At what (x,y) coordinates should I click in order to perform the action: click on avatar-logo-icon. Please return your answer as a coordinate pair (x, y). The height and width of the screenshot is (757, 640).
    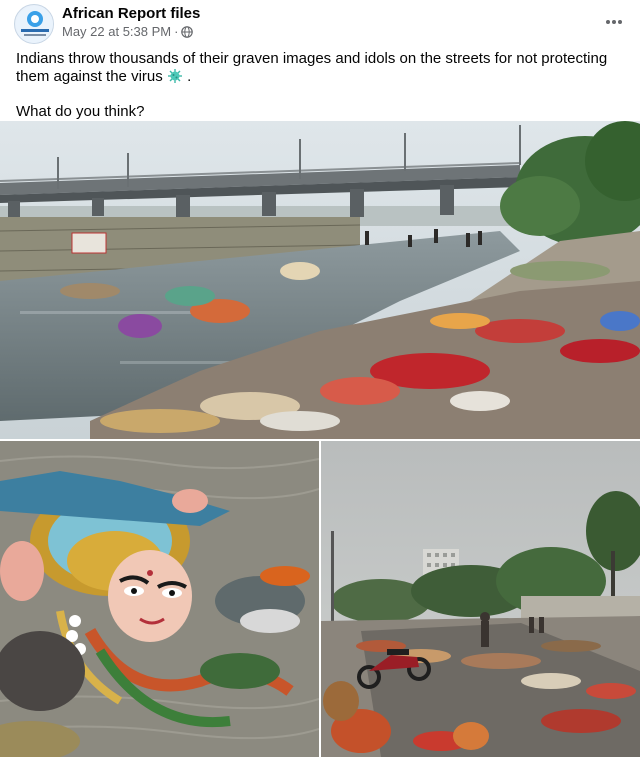
    Looking at the image, I should click on (34, 24).